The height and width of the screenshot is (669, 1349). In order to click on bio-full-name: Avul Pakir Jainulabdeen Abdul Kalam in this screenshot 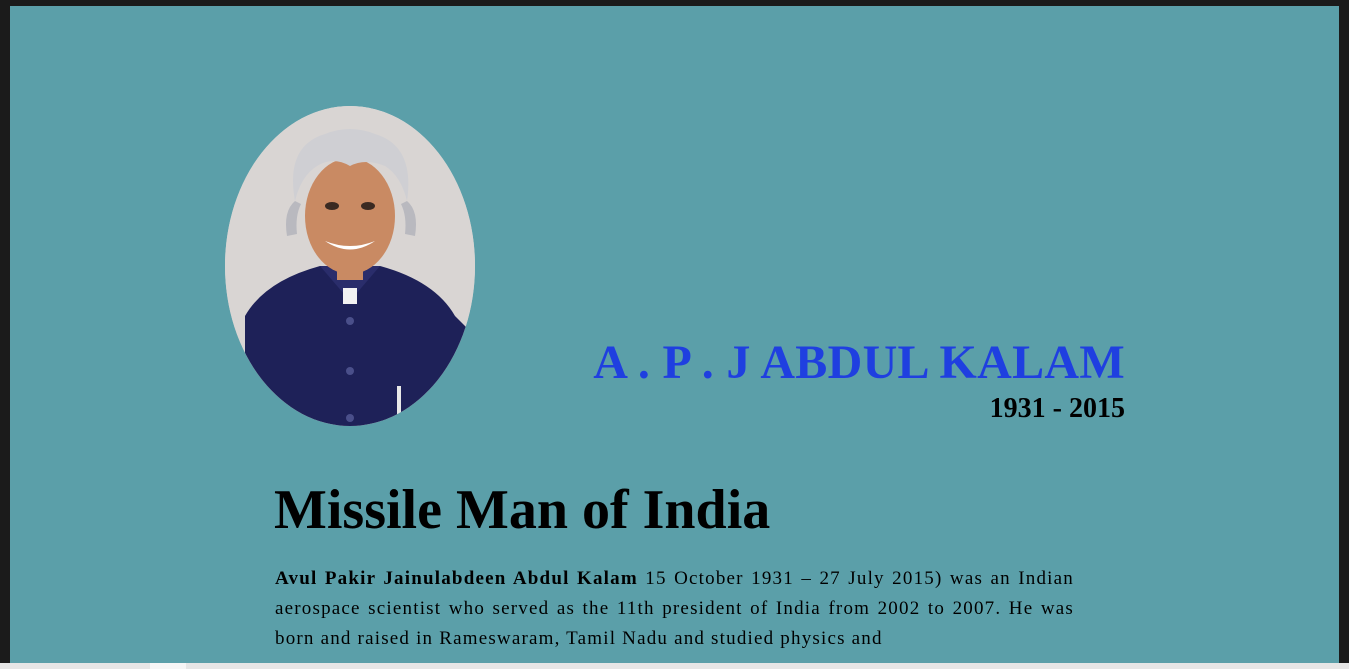, I will do `click(456, 578)`.